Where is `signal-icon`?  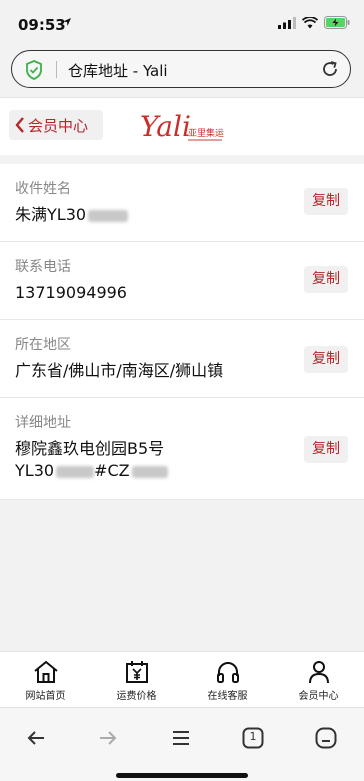
signal-icon is located at coordinates (287, 22).